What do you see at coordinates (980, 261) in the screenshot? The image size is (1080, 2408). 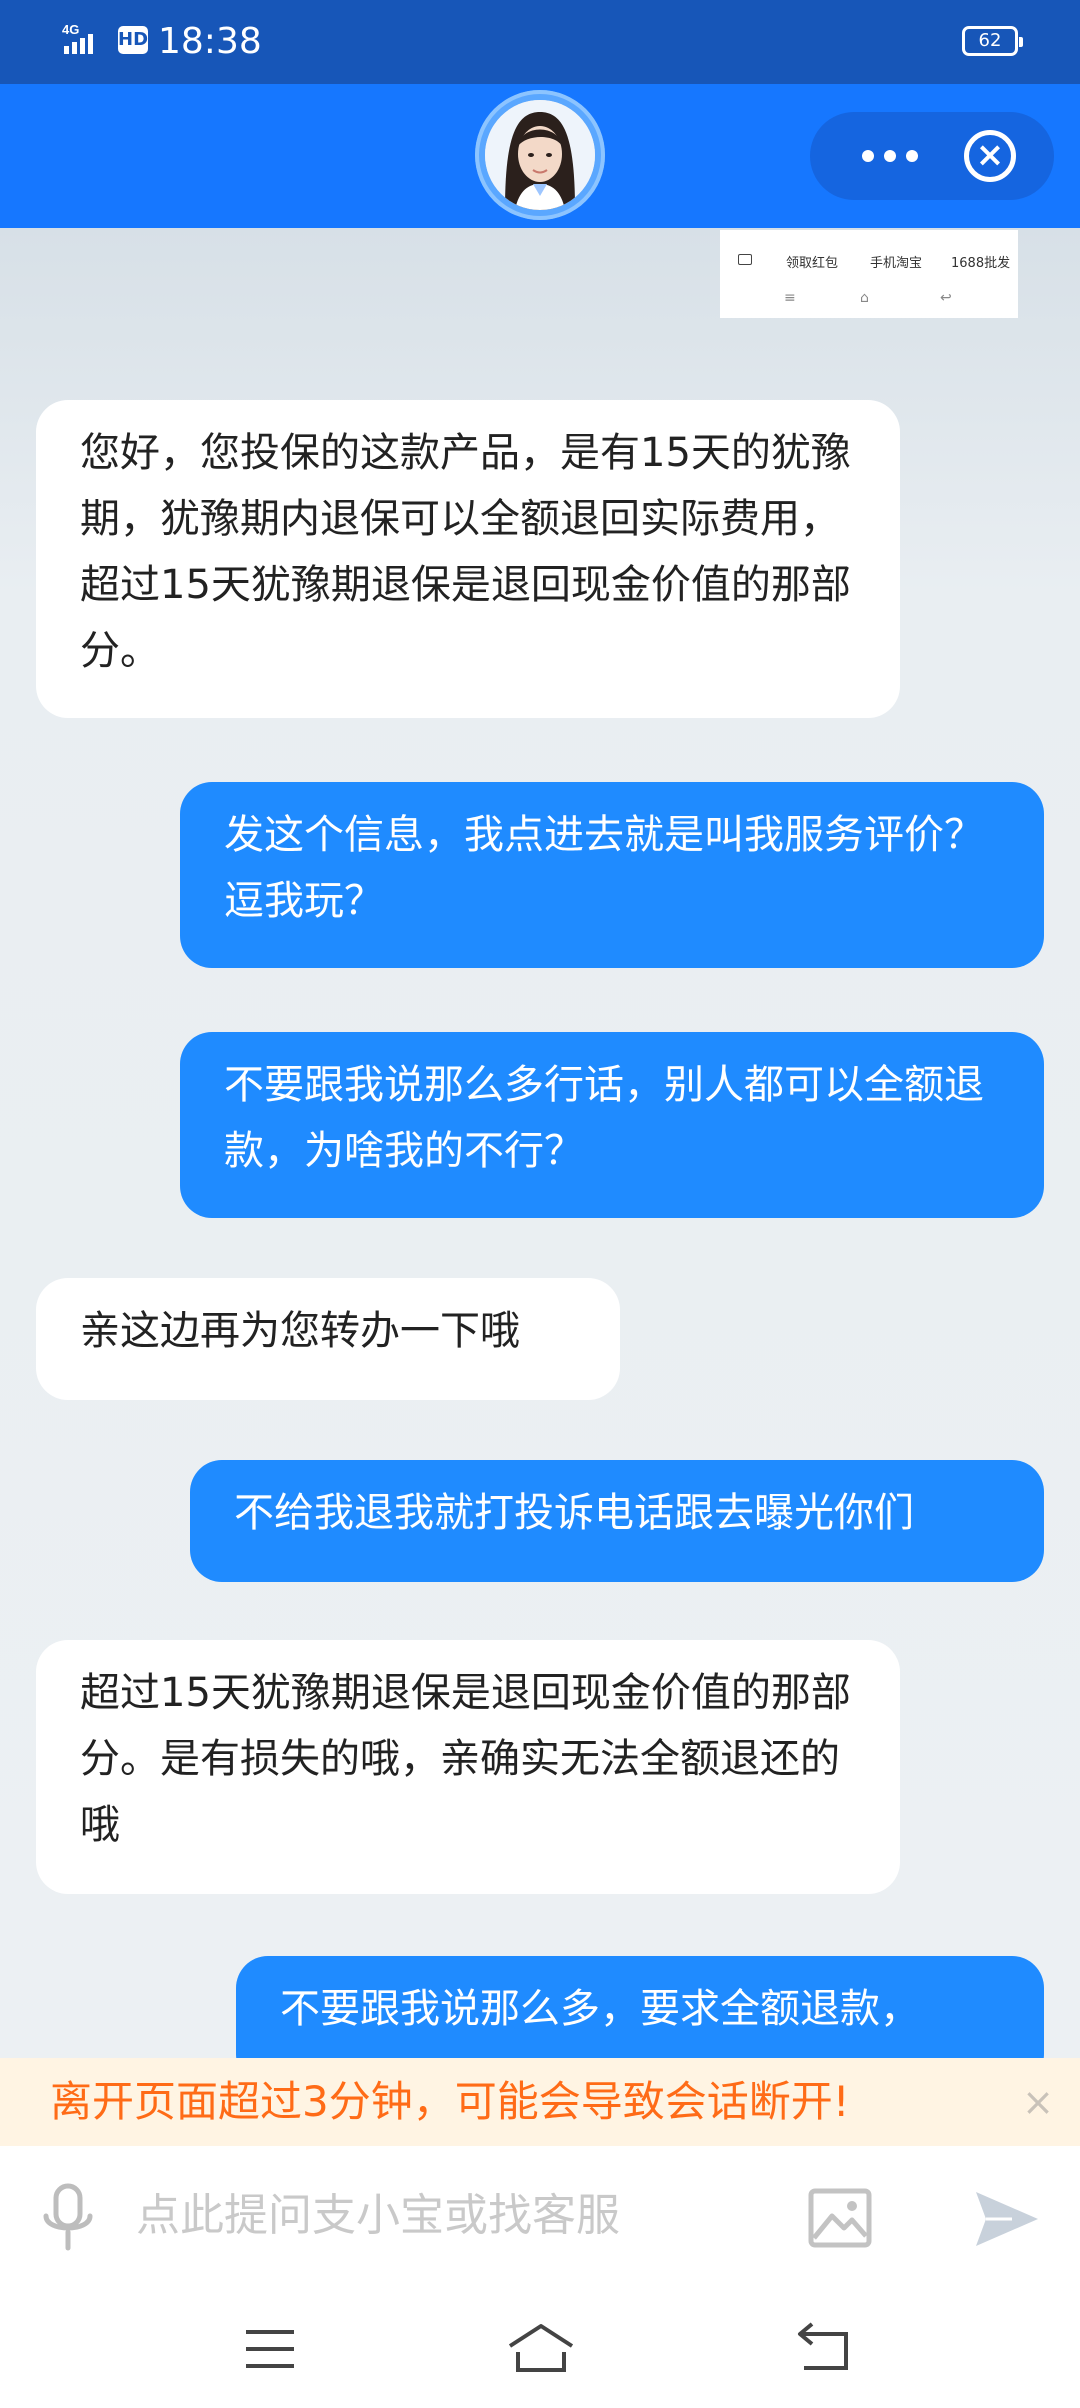 I see `strip-item-1688: 1688批发` at bounding box center [980, 261].